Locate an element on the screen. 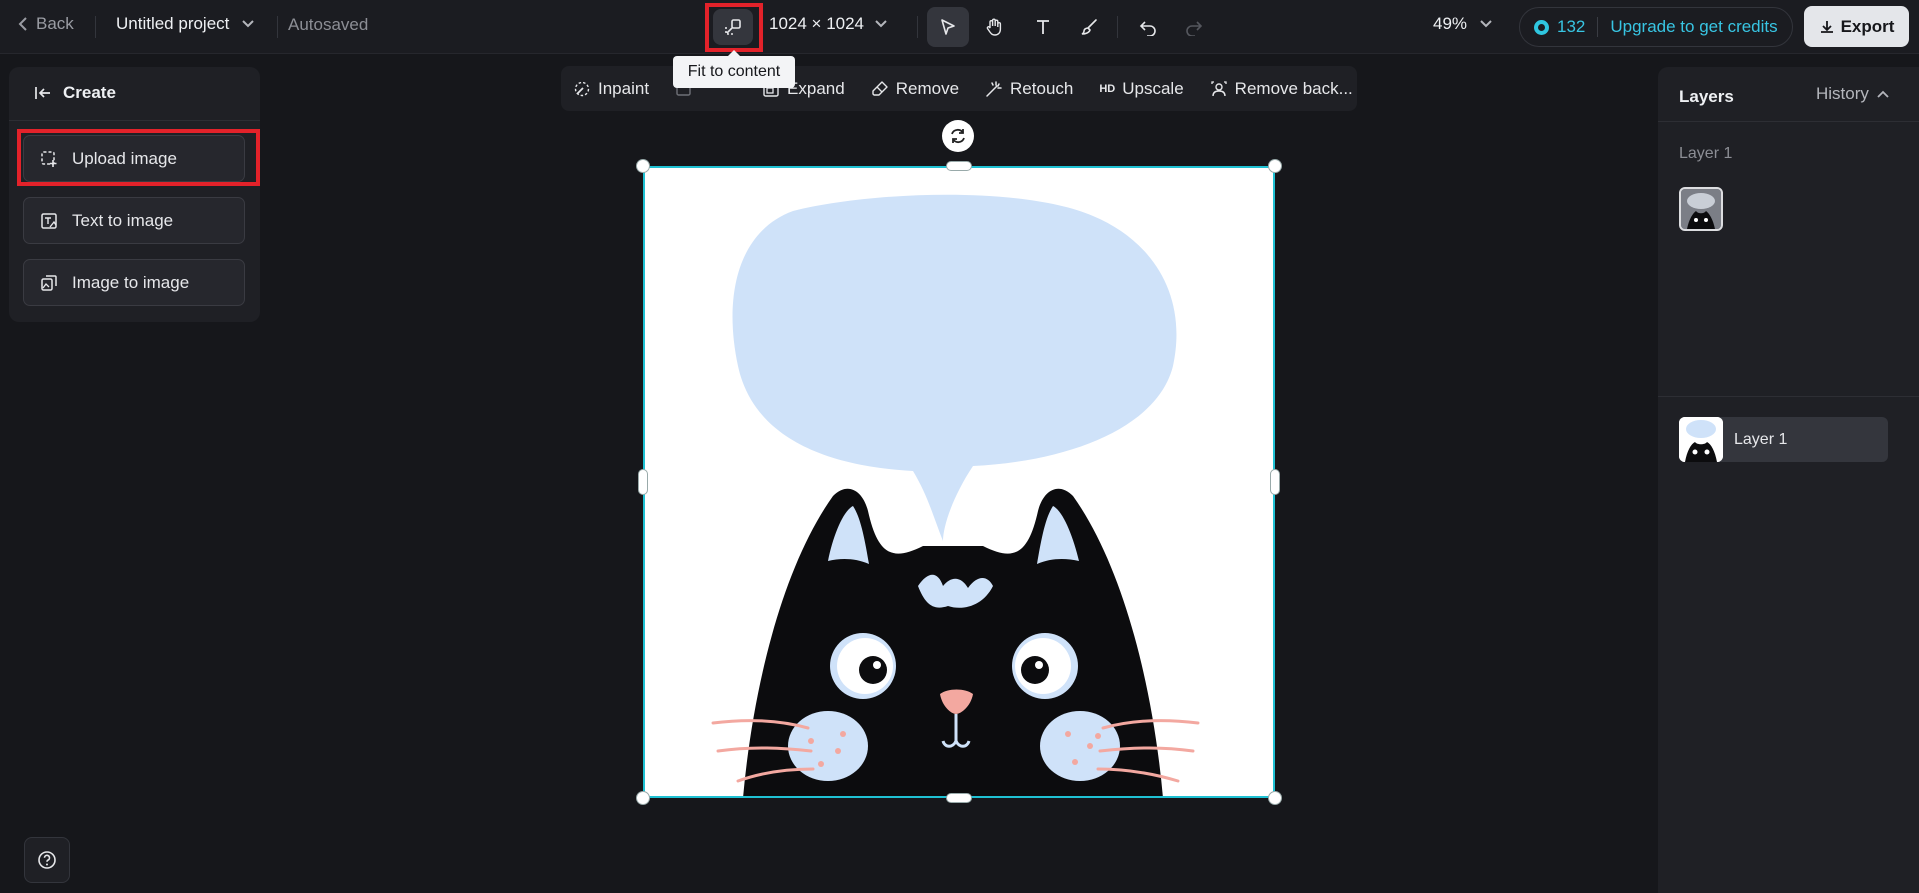 Image resolution: width=1919 pixels, height=893 pixels. zoom-dropdown: 49% is located at coordinates (1463, 24).